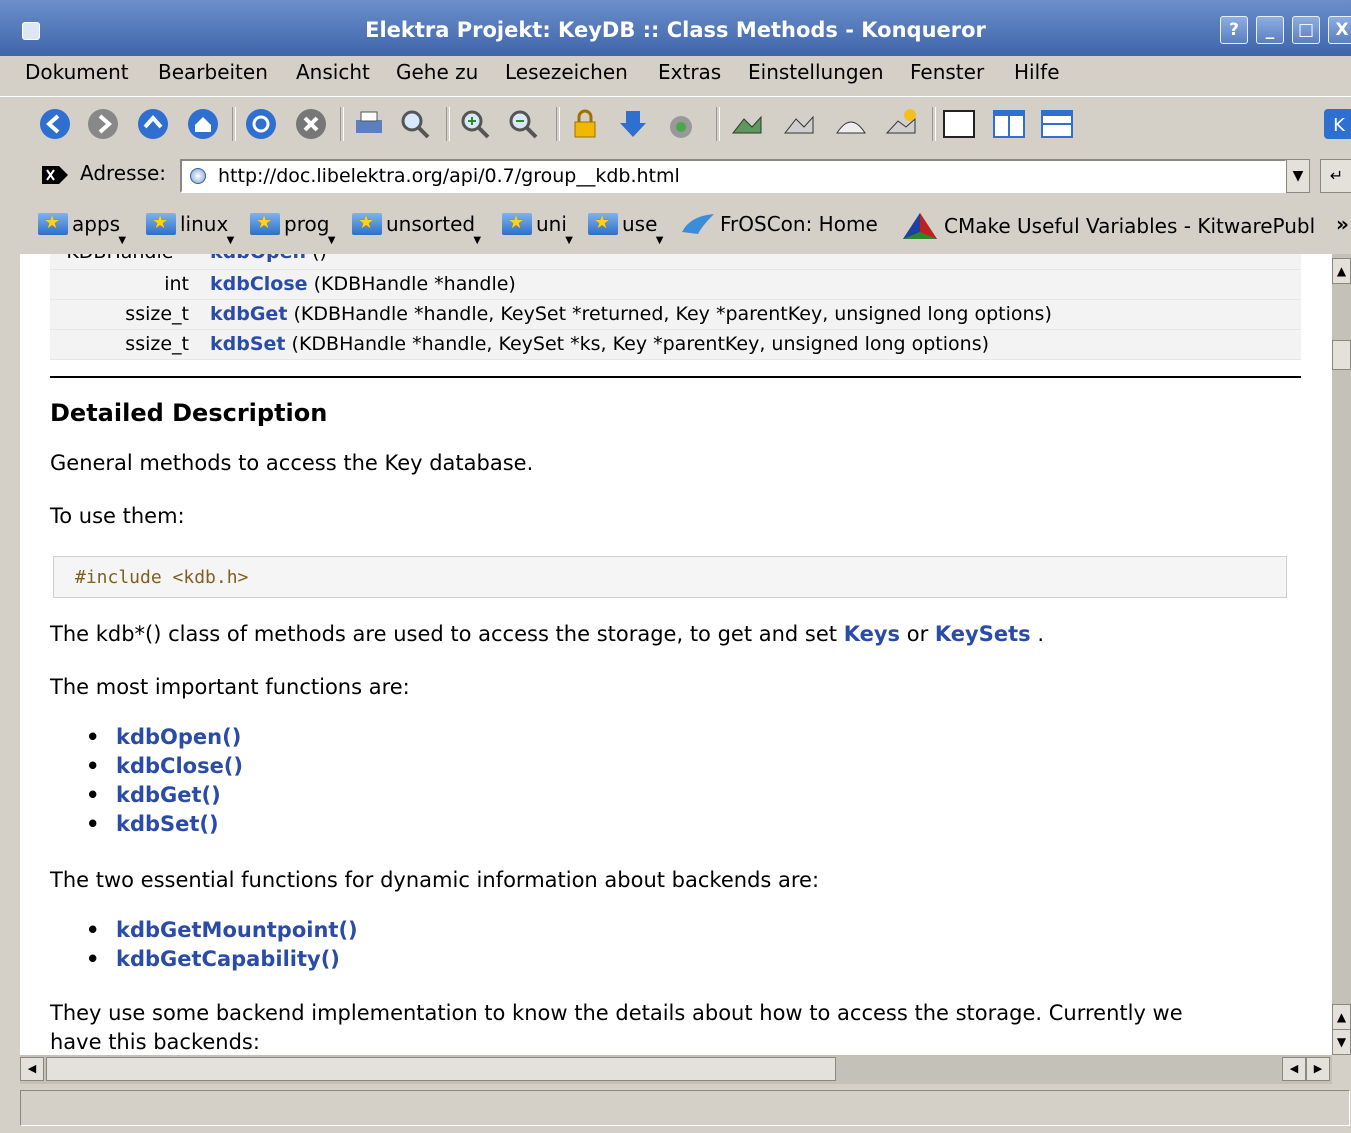 This screenshot has width=1351, height=1133. I want to click on maximize-button: □, so click(1306, 30).